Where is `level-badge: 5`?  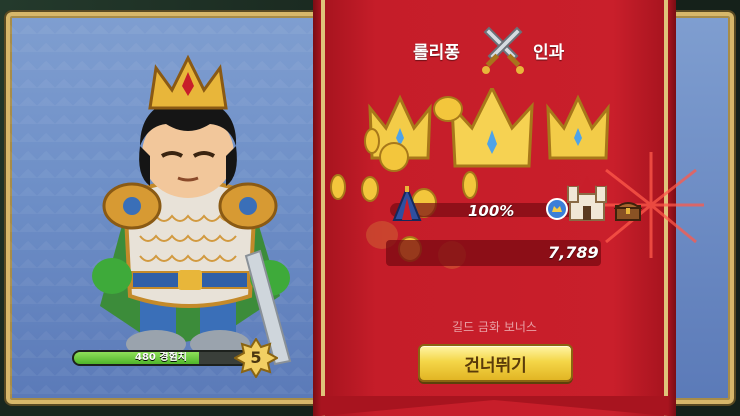 level-badge: 5 is located at coordinates (256, 358).